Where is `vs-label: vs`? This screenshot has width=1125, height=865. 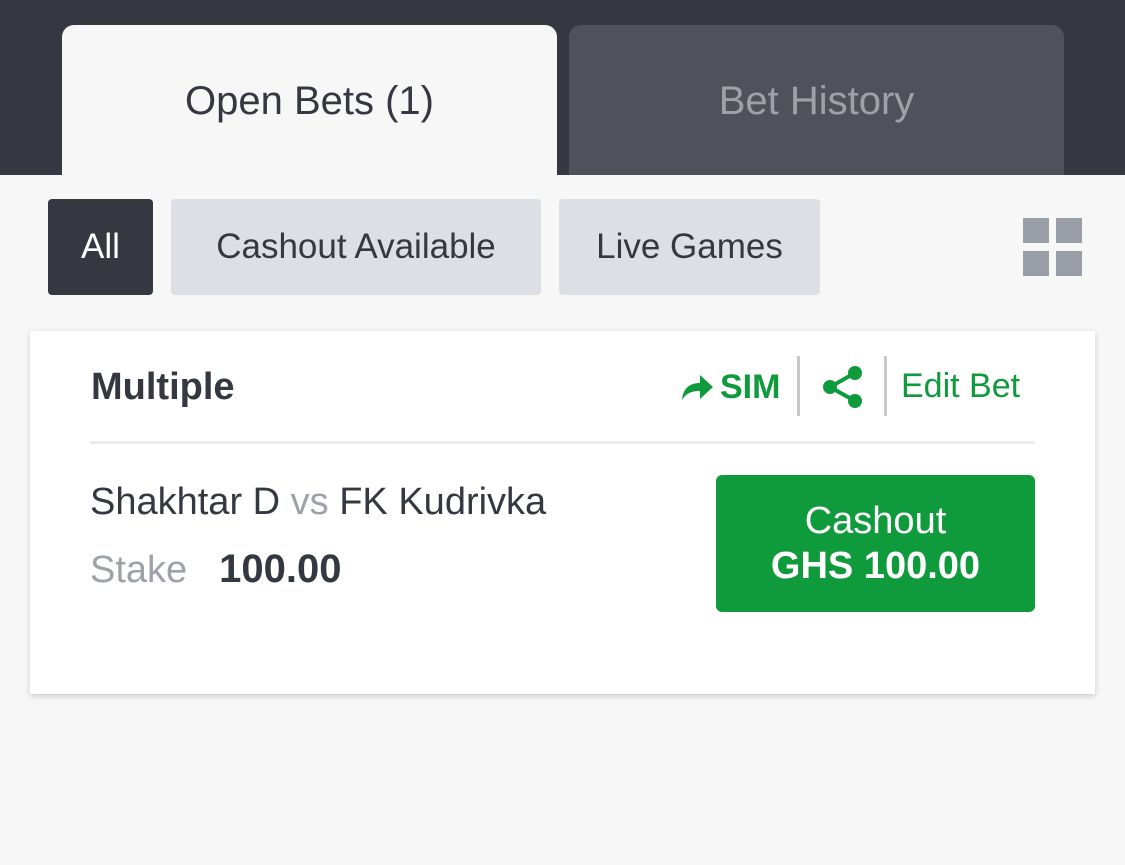
vs-label: vs is located at coordinates (309, 502).